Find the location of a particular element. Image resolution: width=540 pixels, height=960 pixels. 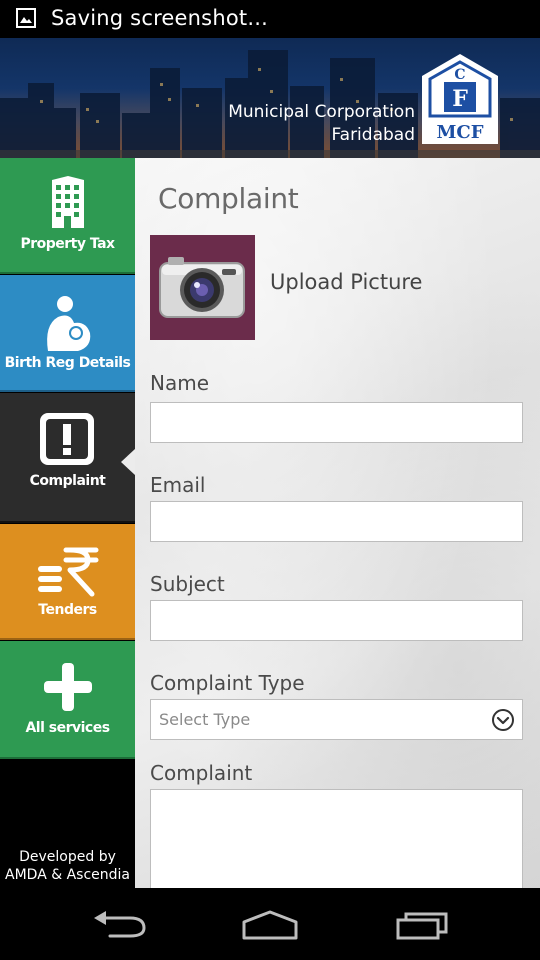

subject-field is located at coordinates (336, 620).